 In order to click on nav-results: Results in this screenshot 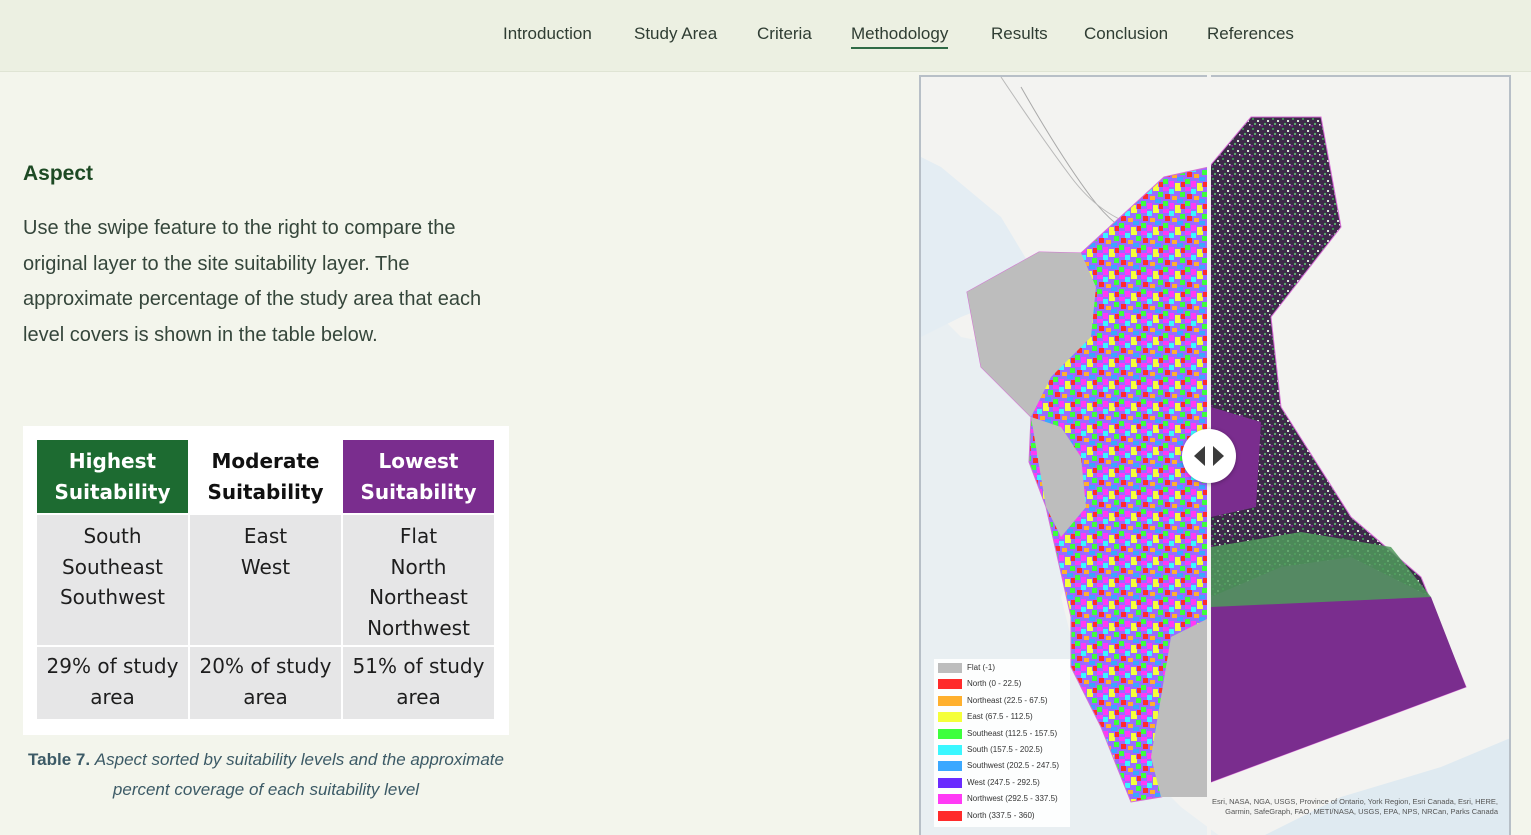, I will do `click(1019, 34)`.